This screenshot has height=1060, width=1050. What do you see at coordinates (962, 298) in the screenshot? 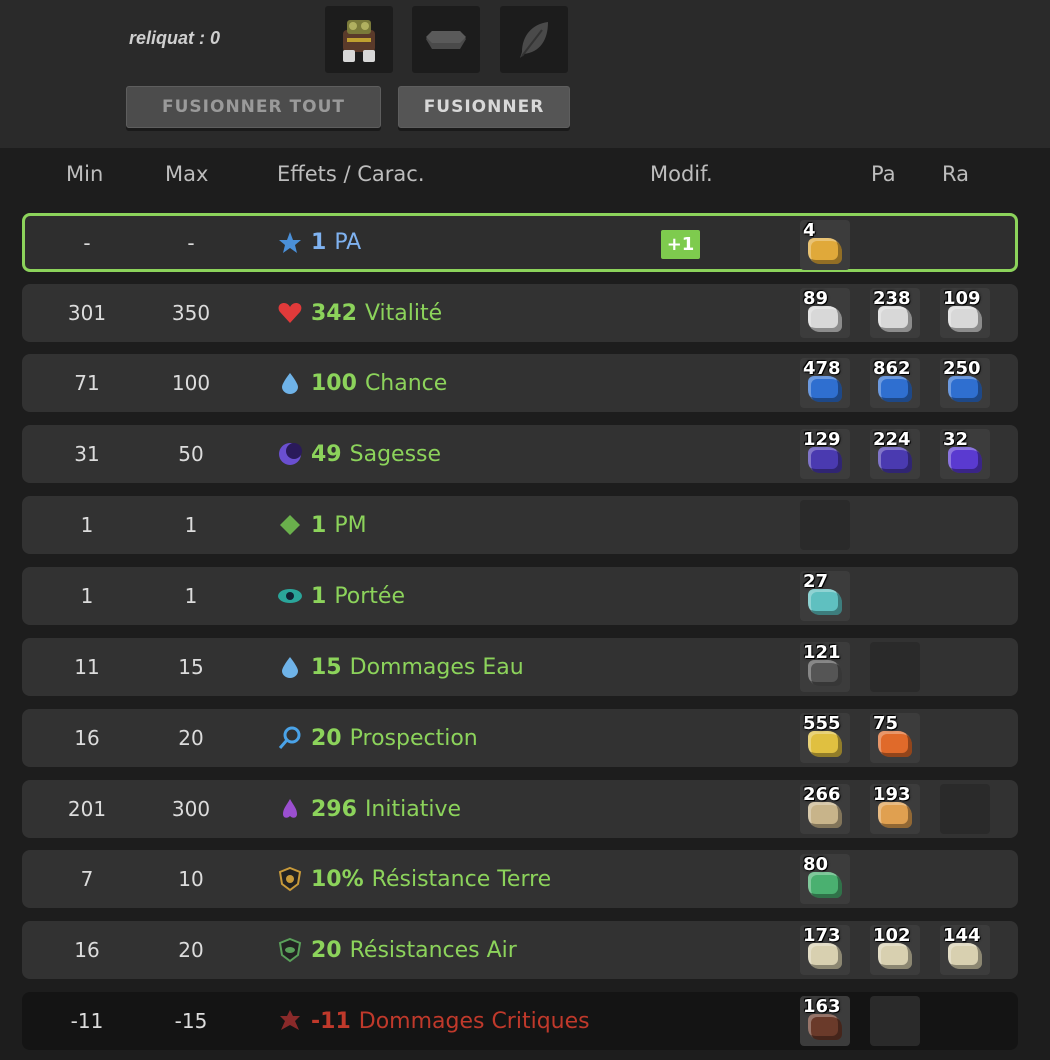
I see `rune-count: 109` at bounding box center [962, 298].